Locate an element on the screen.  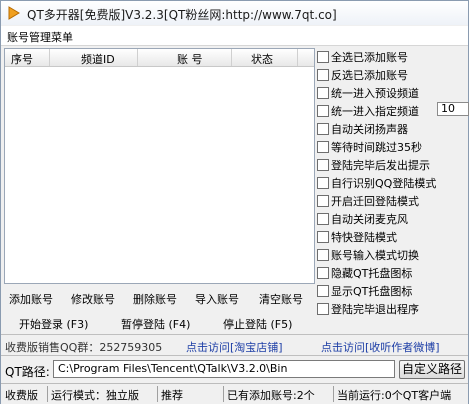
option-auto-detect-qq: 自行识别QQ登陆模式 is located at coordinates (376, 183).